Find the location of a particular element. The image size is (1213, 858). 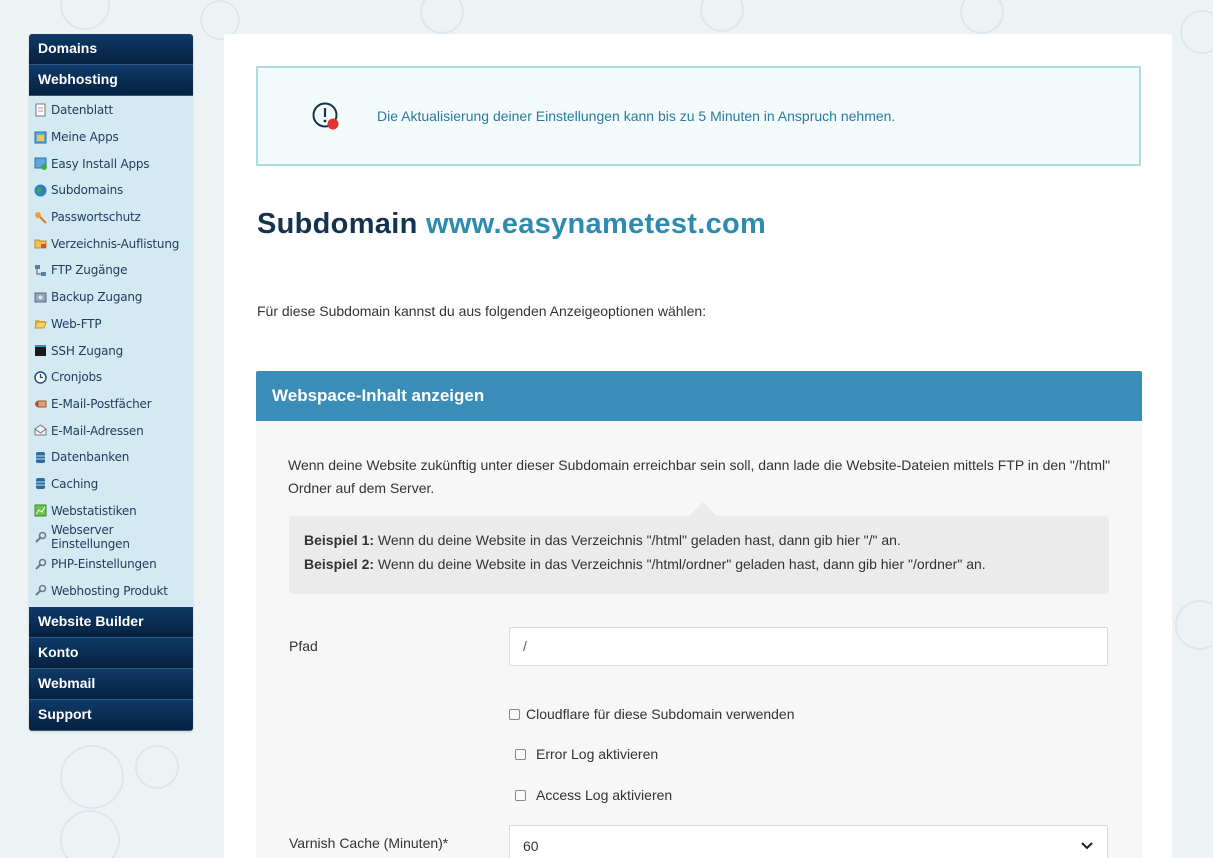

terminal-icon is located at coordinates (40, 351).